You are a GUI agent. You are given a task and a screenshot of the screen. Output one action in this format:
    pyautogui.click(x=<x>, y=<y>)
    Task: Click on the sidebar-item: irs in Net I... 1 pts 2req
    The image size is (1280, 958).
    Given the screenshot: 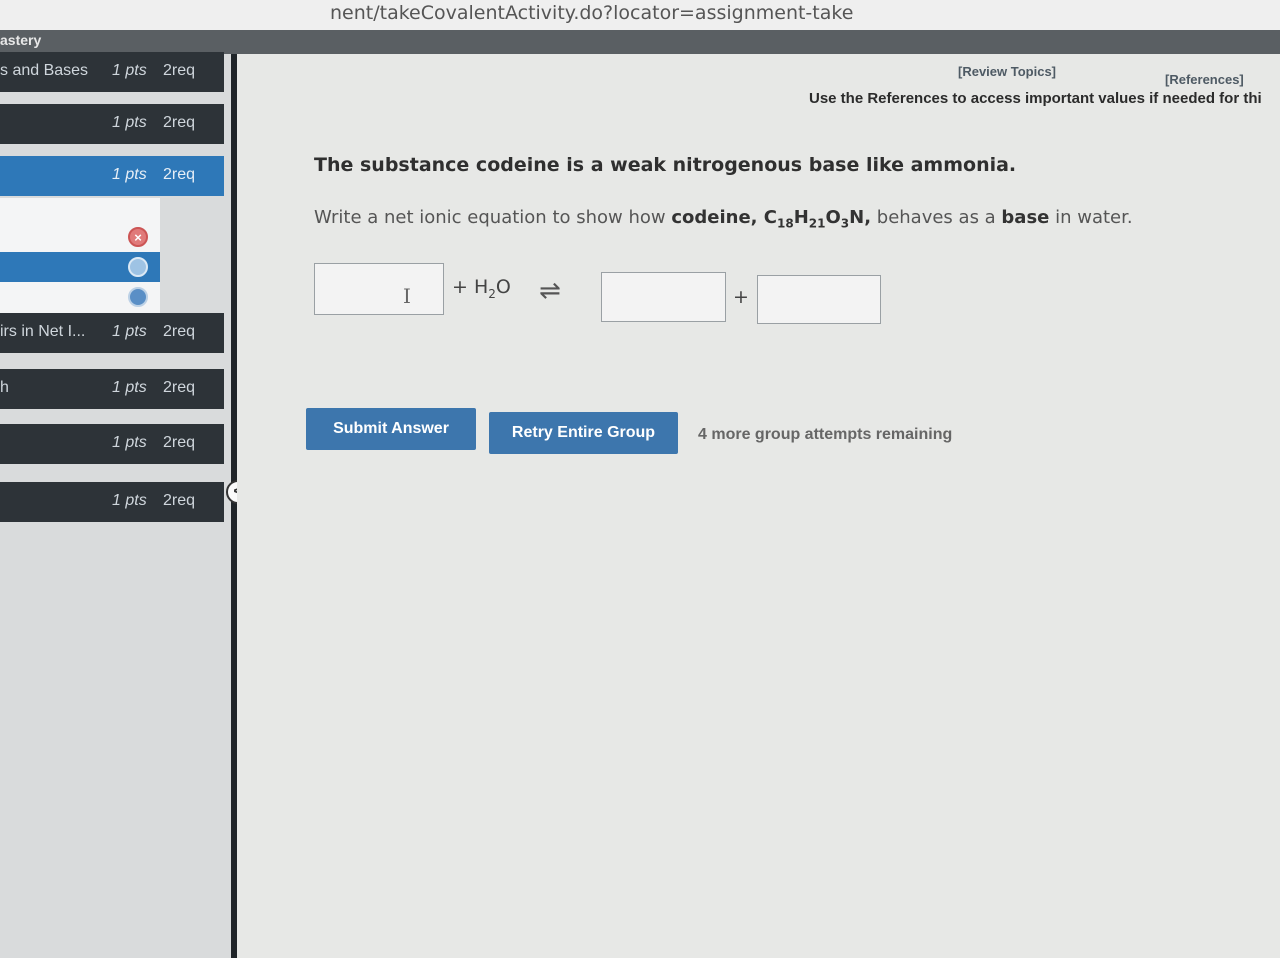 What is the action you would take?
    pyautogui.click(x=112, y=333)
    